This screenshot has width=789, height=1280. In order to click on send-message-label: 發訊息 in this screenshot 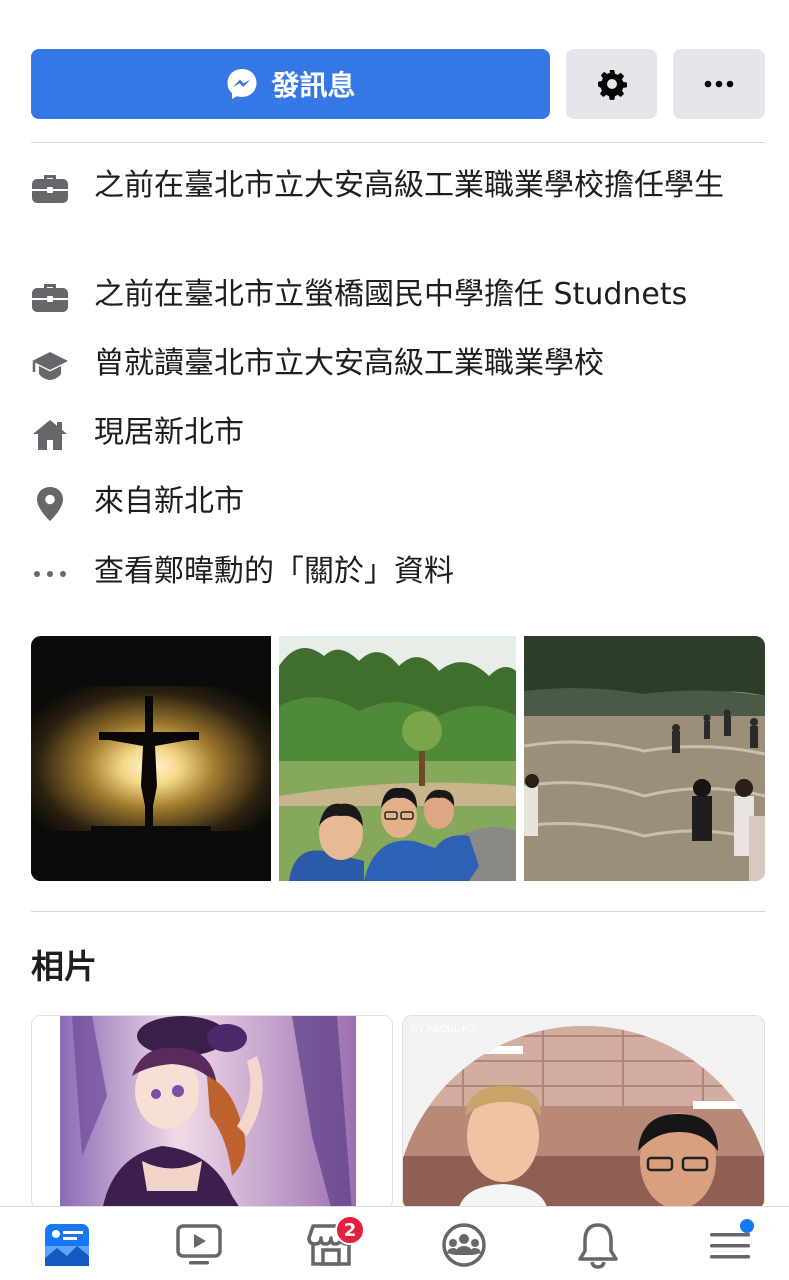, I will do `click(313, 85)`.